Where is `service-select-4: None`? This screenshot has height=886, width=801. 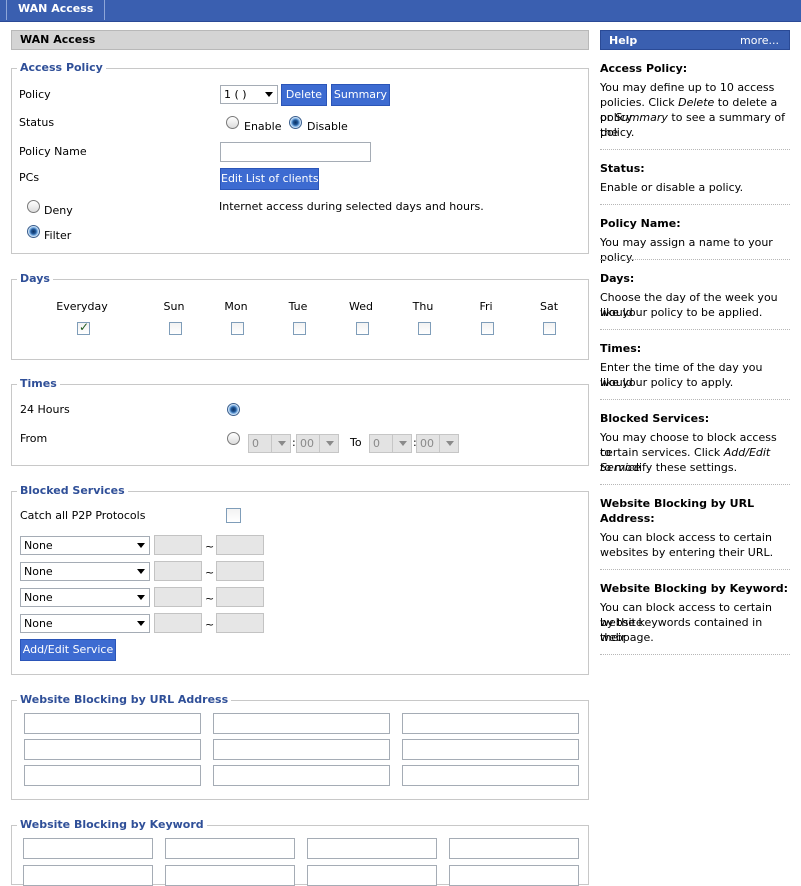 service-select-4: None is located at coordinates (85, 623).